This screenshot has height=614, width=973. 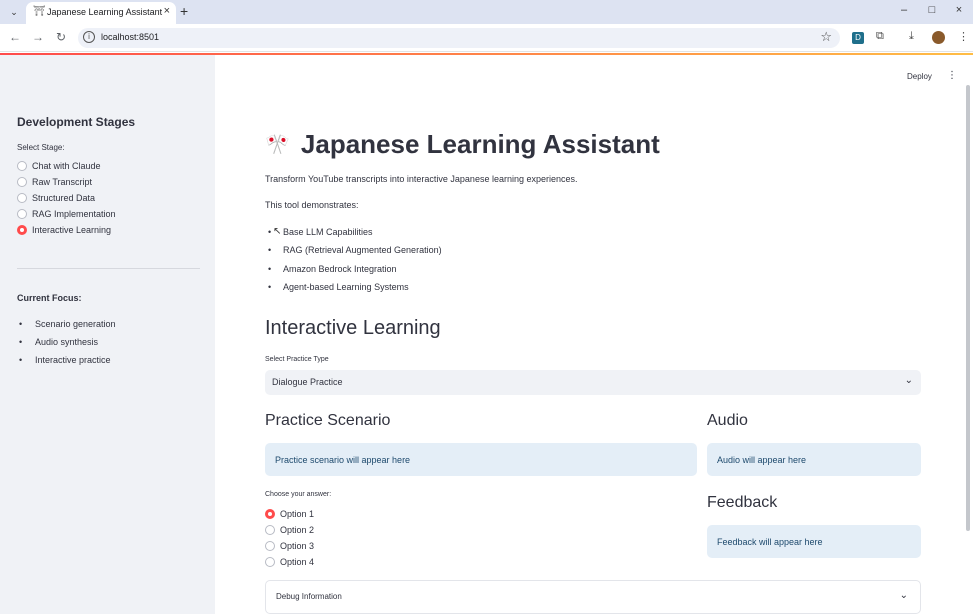 What do you see at coordinates (41, 147) in the screenshot?
I see `stage-select-label: Select Stage:` at bounding box center [41, 147].